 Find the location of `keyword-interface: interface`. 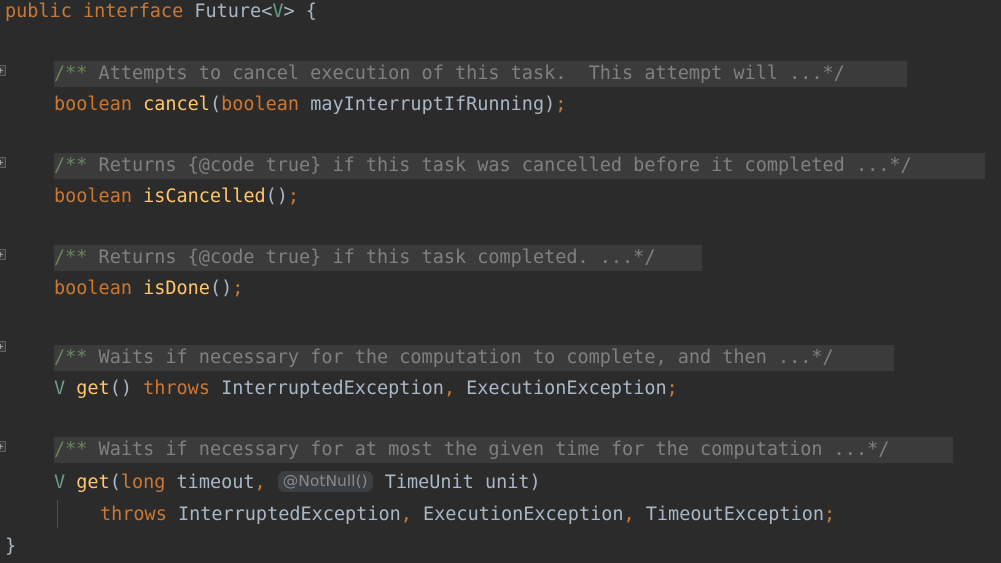

keyword-interface: interface is located at coordinates (133, 11).